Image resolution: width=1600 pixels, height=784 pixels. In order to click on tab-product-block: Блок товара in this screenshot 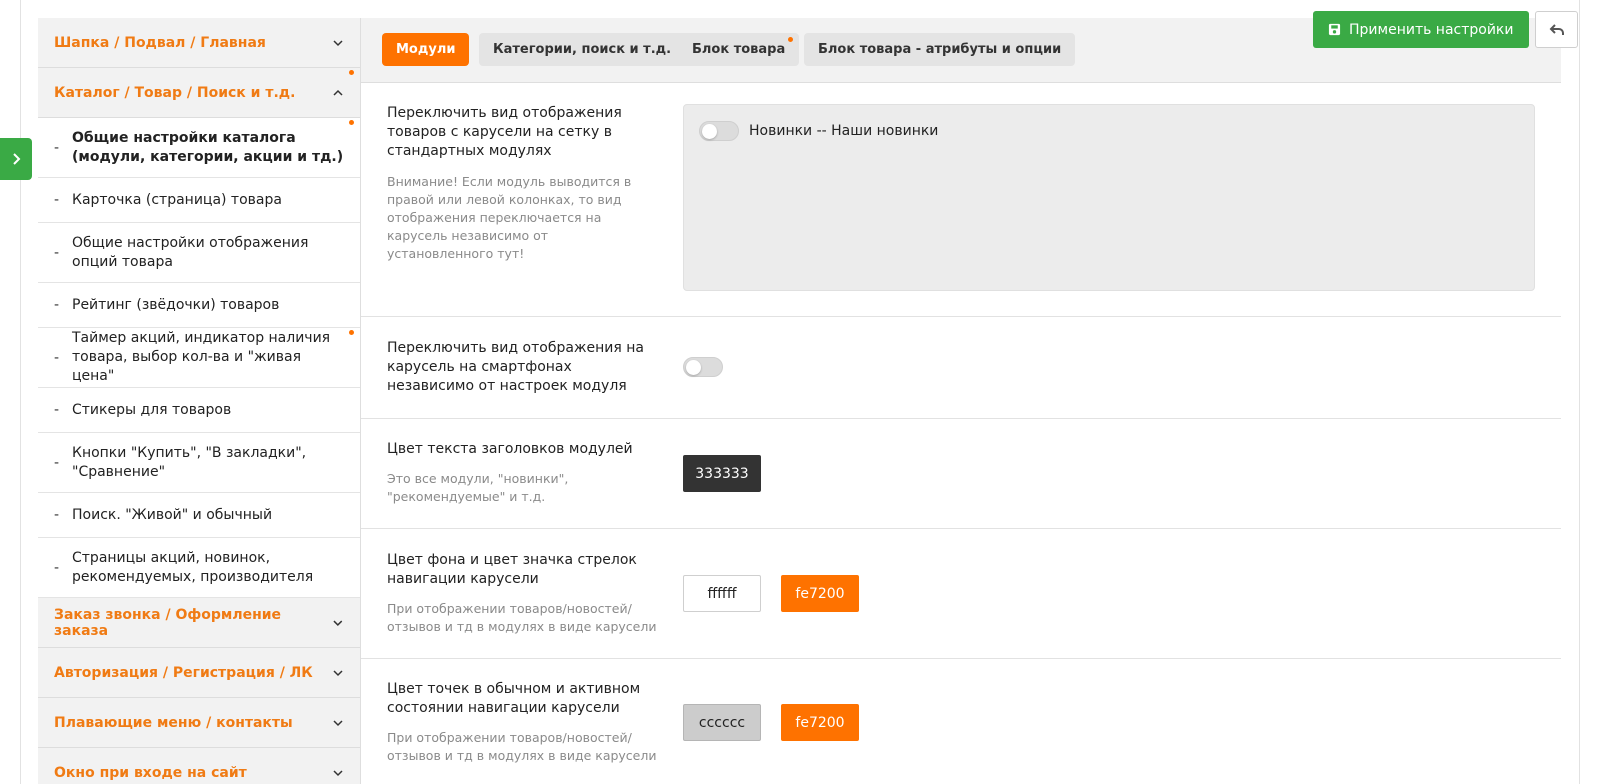, I will do `click(739, 49)`.